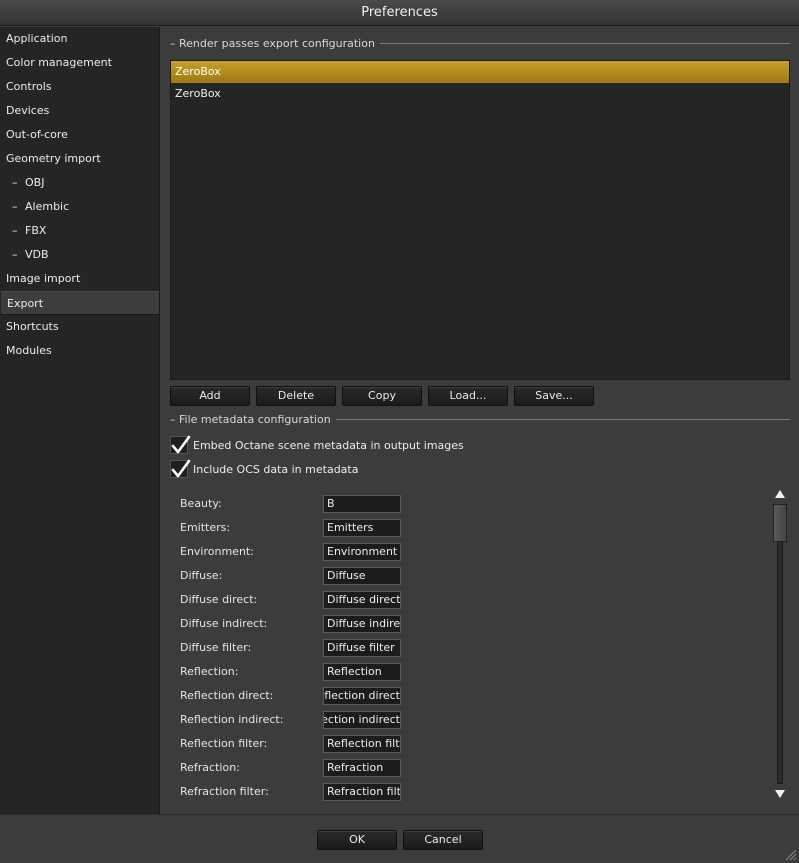  What do you see at coordinates (443, 840) in the screenshot?
I see `cancel-button: Cancel` at bounding box center [443, 840].